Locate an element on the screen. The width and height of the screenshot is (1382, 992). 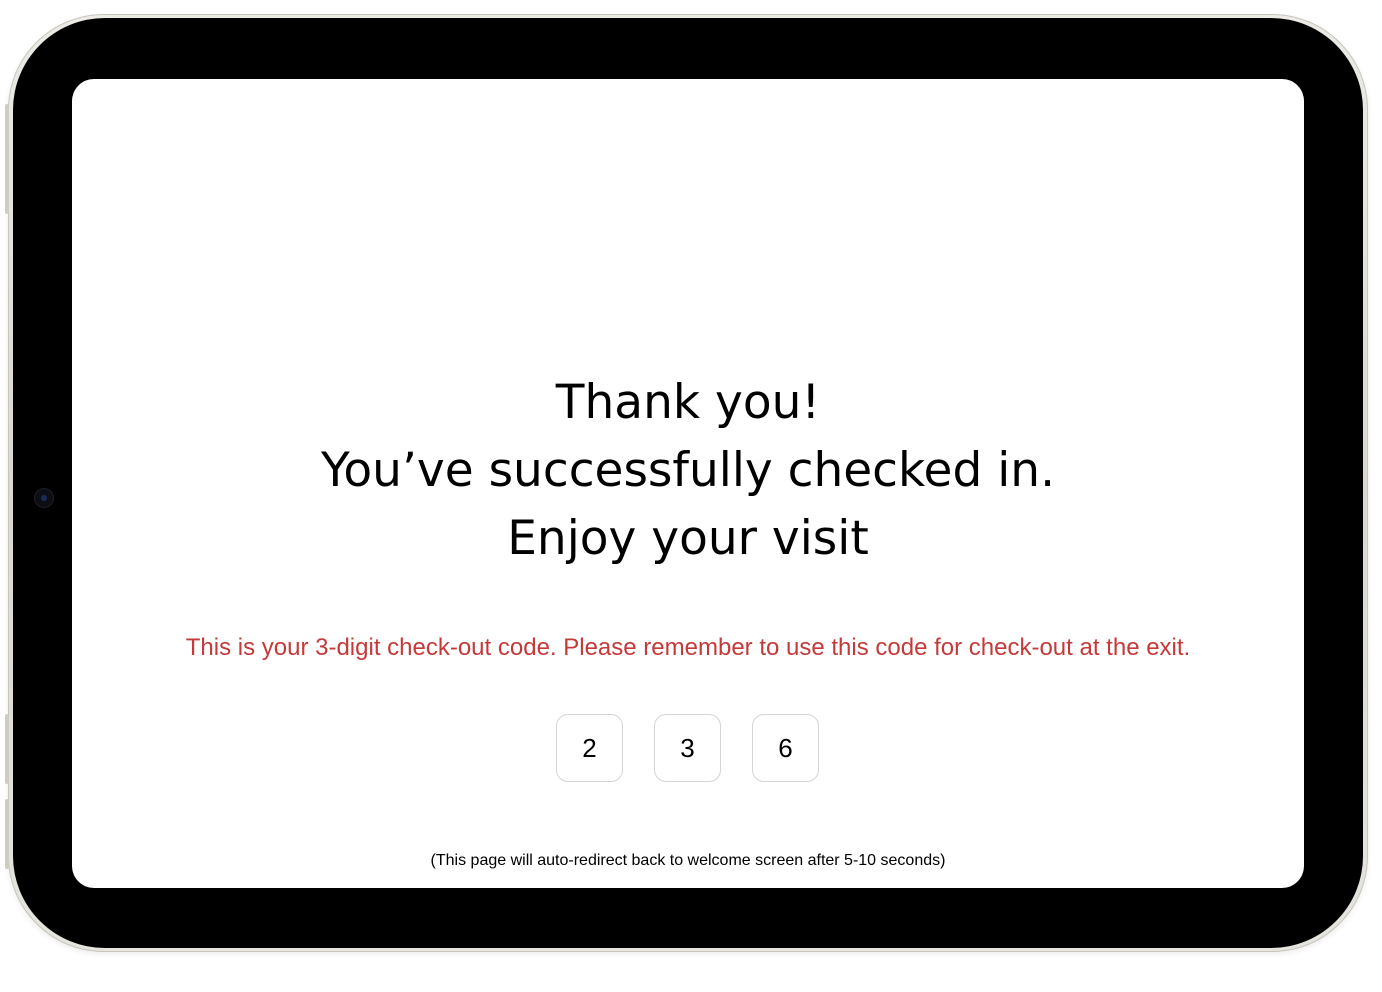
code-digit-2: 3 is located at coordinates (687, 748).